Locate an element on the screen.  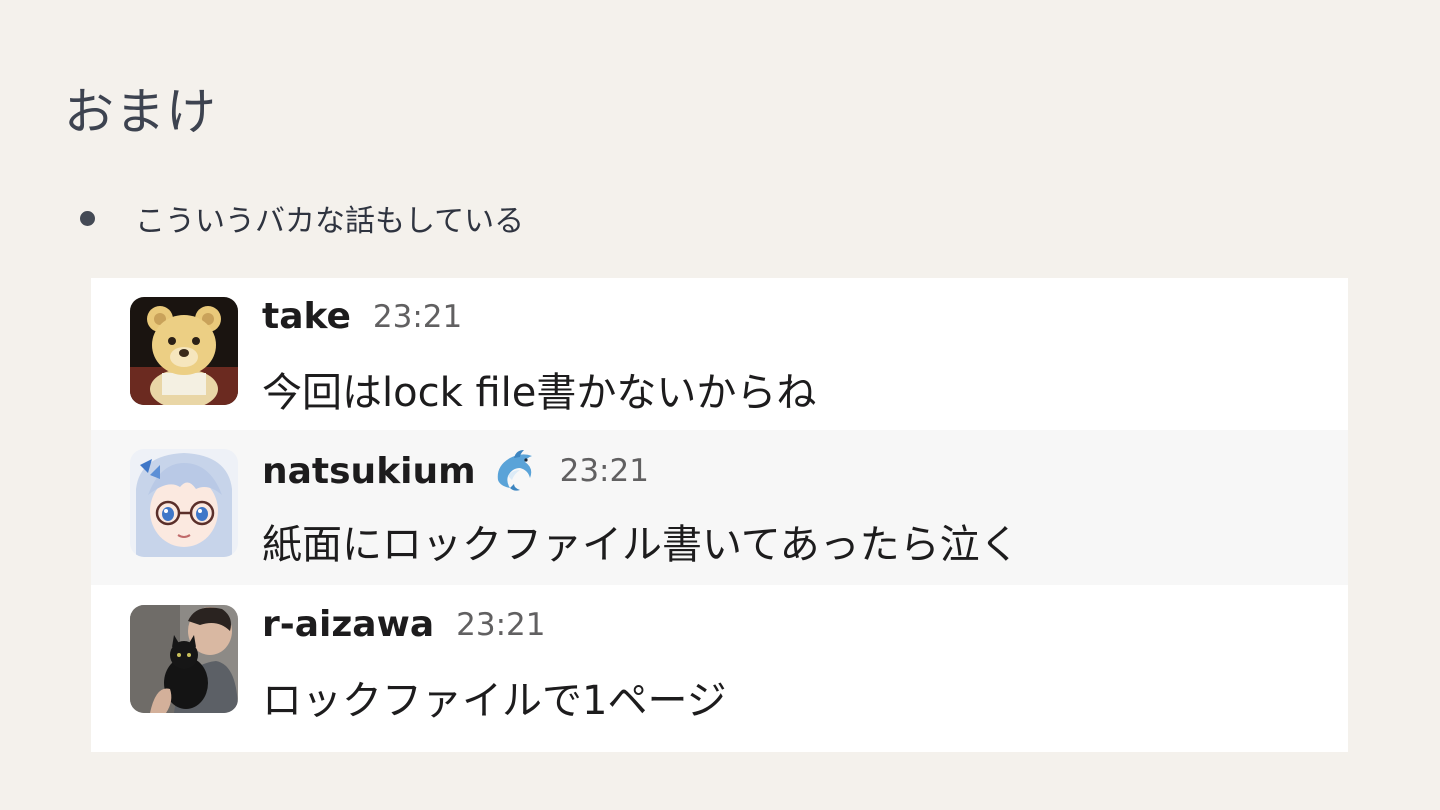
anime-girl-avatar is located at coordinates (184, 503).